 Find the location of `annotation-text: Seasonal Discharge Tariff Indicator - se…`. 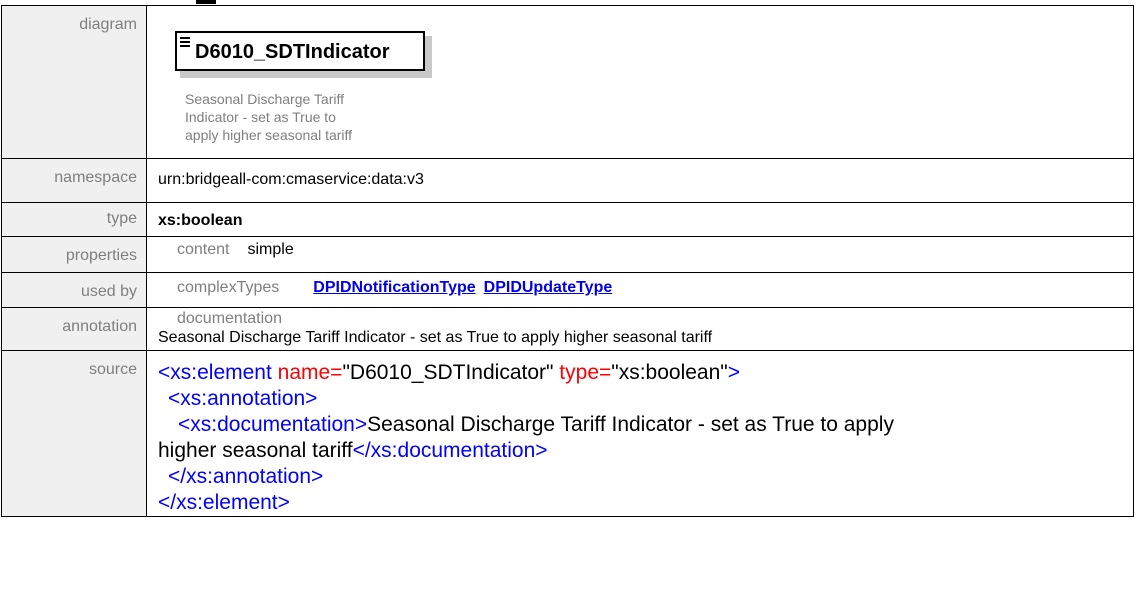

annotation-text: Seasonal Discharge Tariff Indicator - se… is located at coordinates (435, 337).